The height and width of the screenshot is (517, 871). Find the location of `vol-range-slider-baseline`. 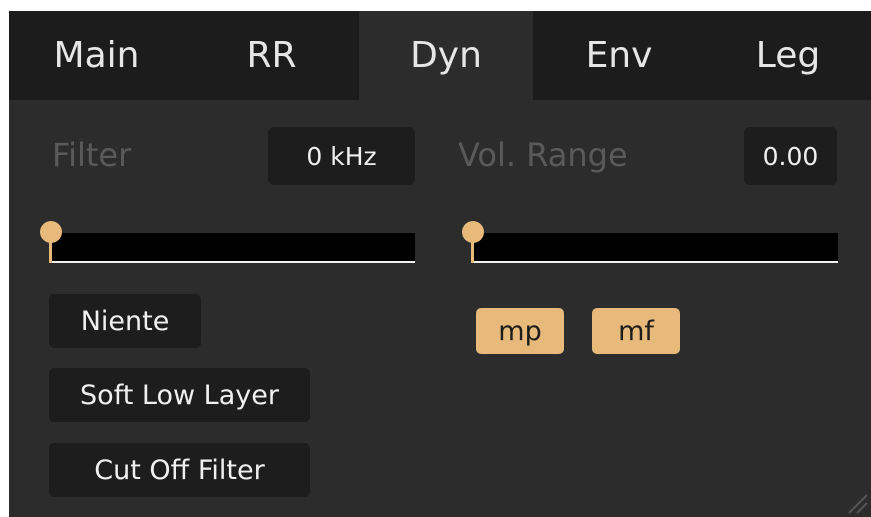

vol-range-slider-baseline is located at coordinates (654, 262).